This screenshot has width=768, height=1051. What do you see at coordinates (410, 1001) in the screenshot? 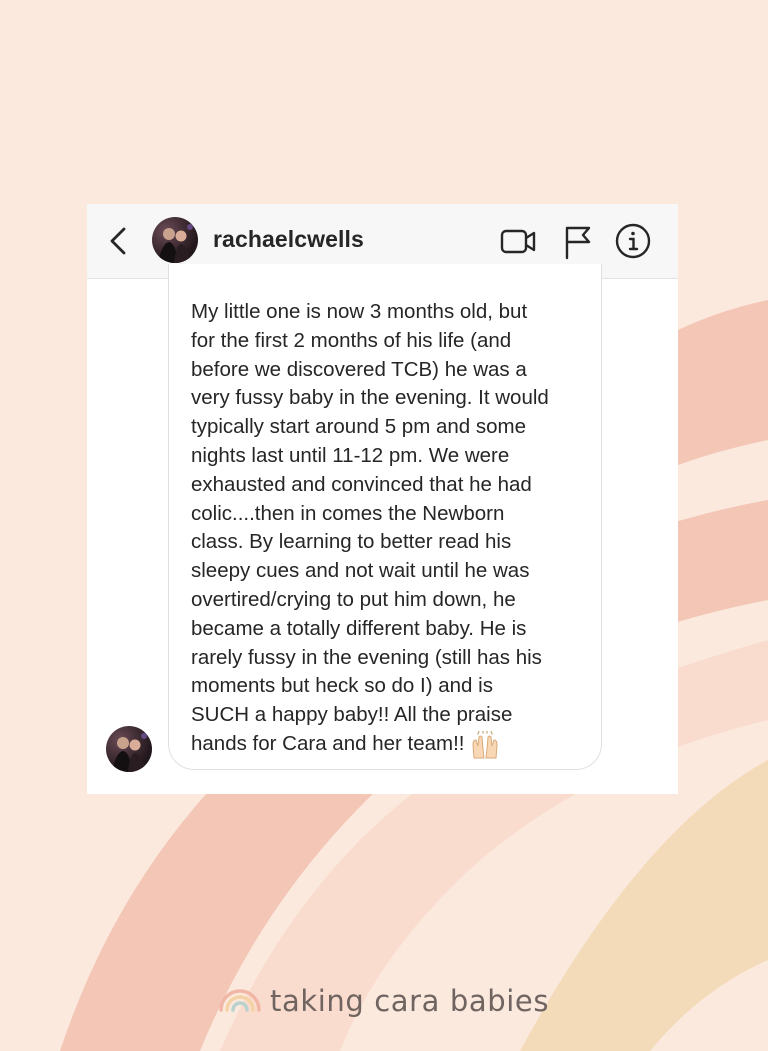
I see `brand-name: taking cara babies` at bounding box center [410, 1001].